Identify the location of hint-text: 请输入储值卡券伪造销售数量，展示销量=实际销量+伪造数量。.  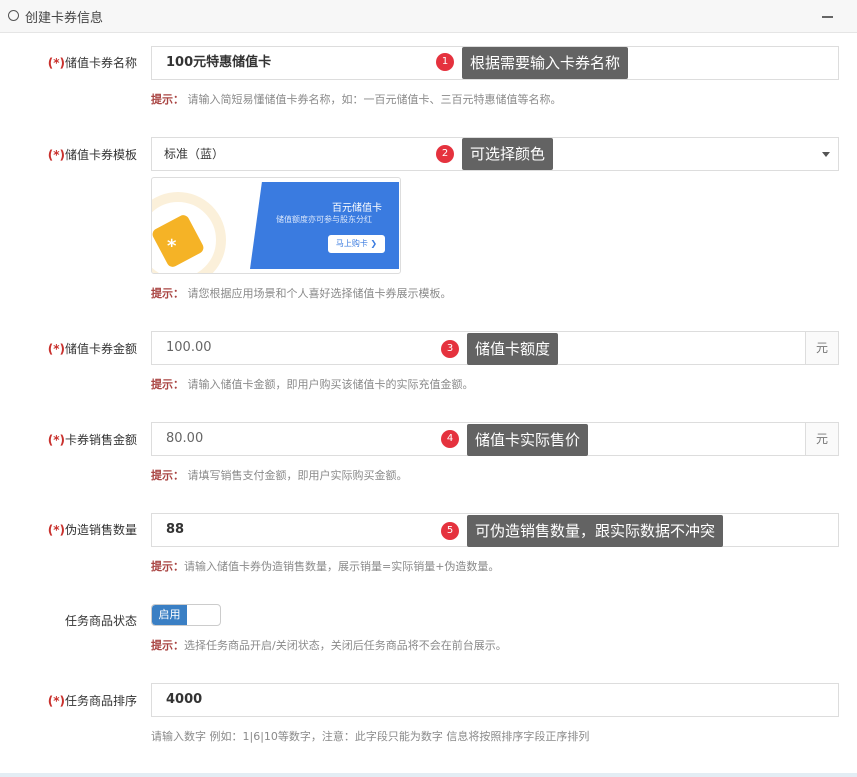
(342, 566).